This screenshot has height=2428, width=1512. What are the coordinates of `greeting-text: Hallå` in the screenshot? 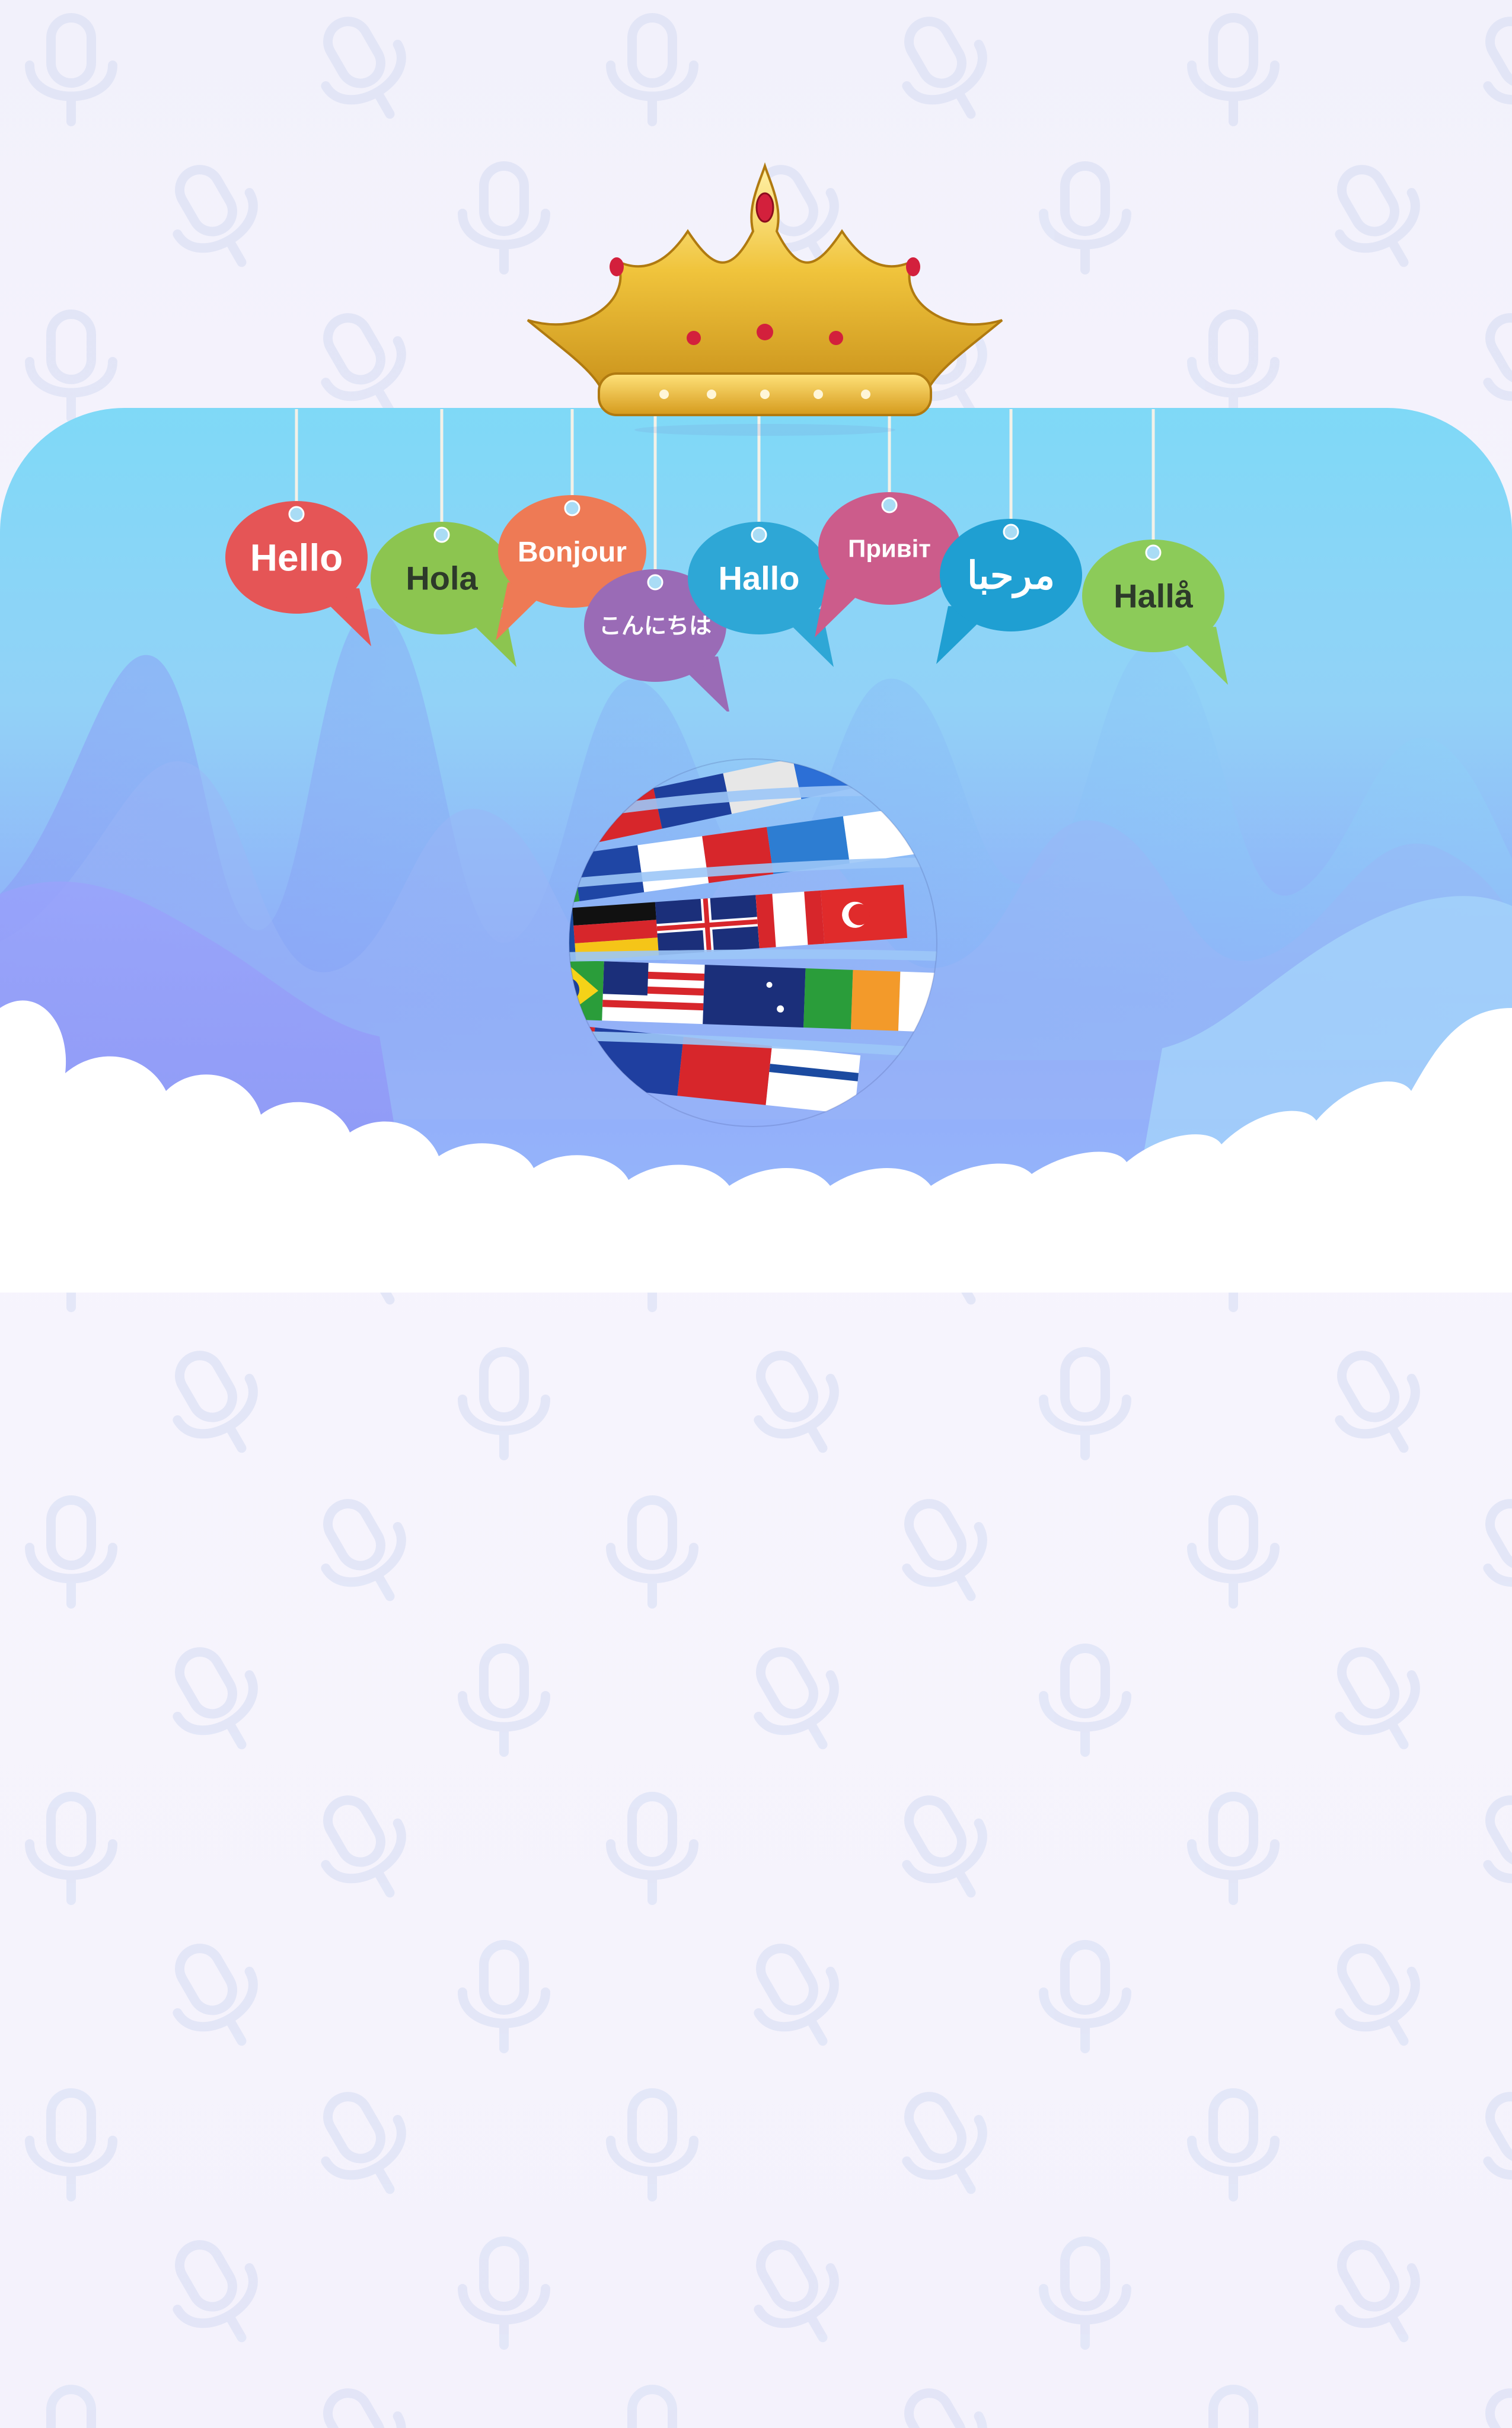 It's located at (1154, 596).